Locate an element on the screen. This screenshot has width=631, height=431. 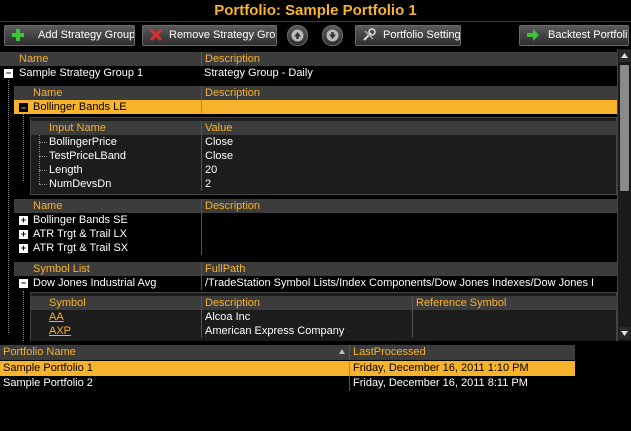
portfolio-grid-header: Portfolio Name LastProcessed is located at coordinates (287, 352).